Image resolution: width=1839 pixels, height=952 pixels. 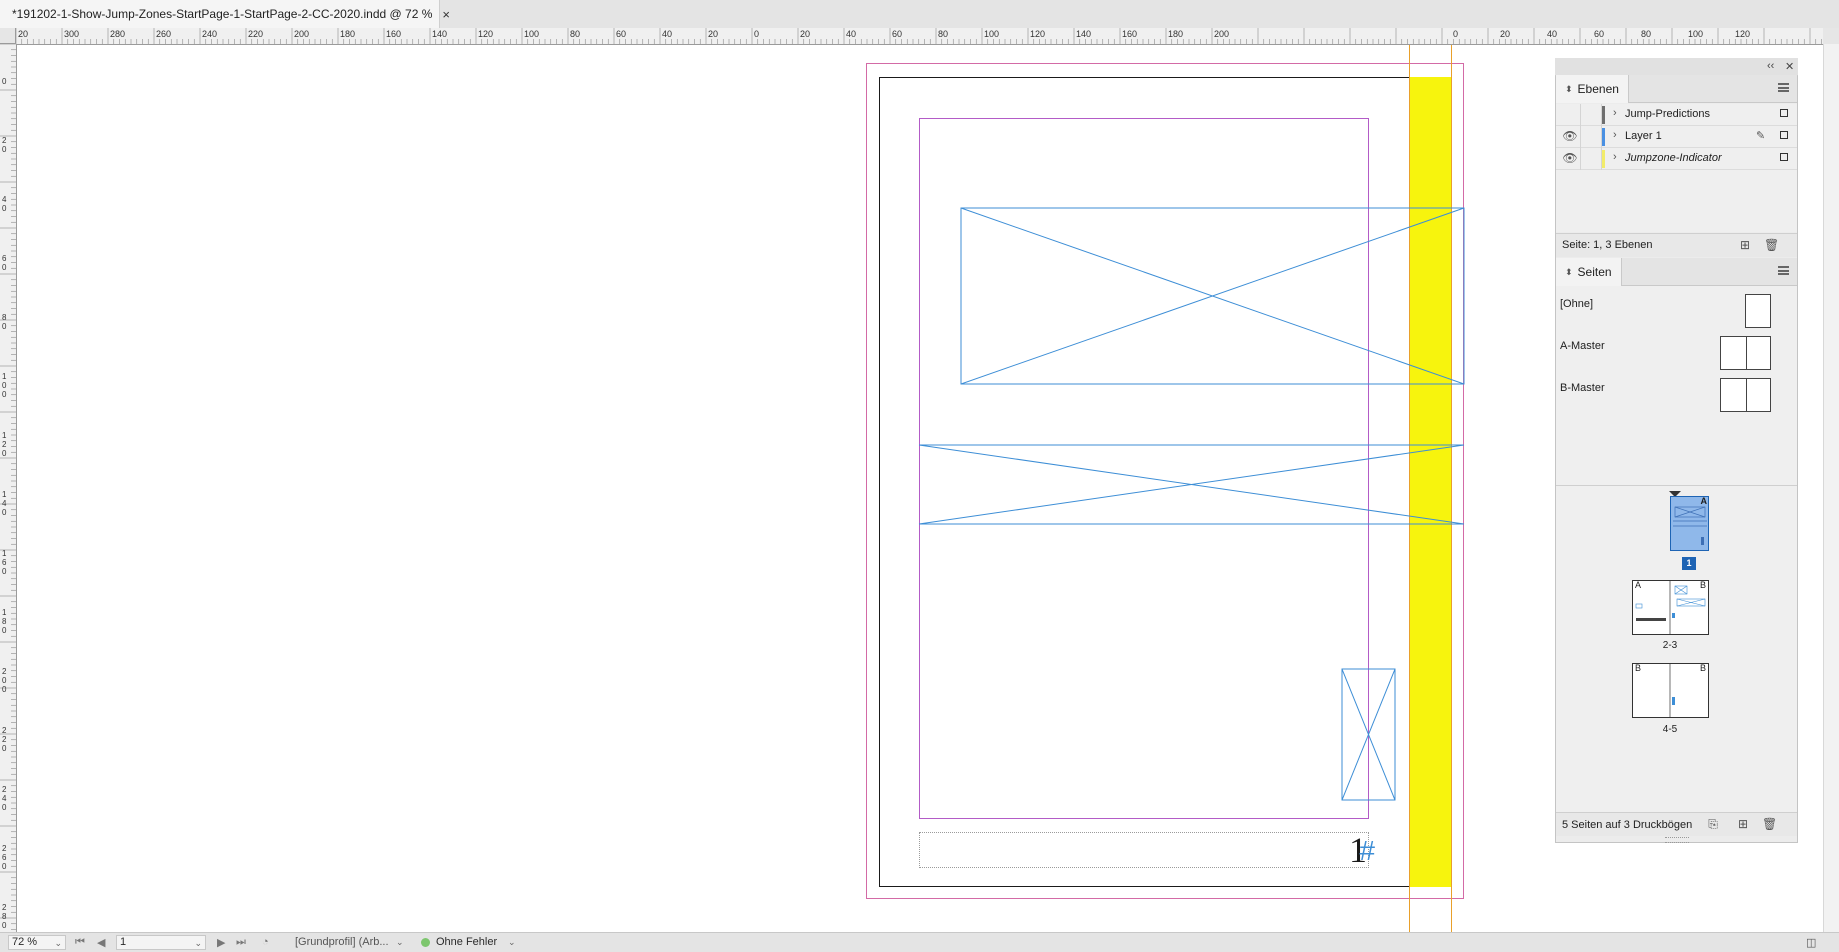 What do you see at coordinates (466, 942) in the screenshot?
I see `preflight-status: Ohne Fehler` at bounding box center [466, 942].